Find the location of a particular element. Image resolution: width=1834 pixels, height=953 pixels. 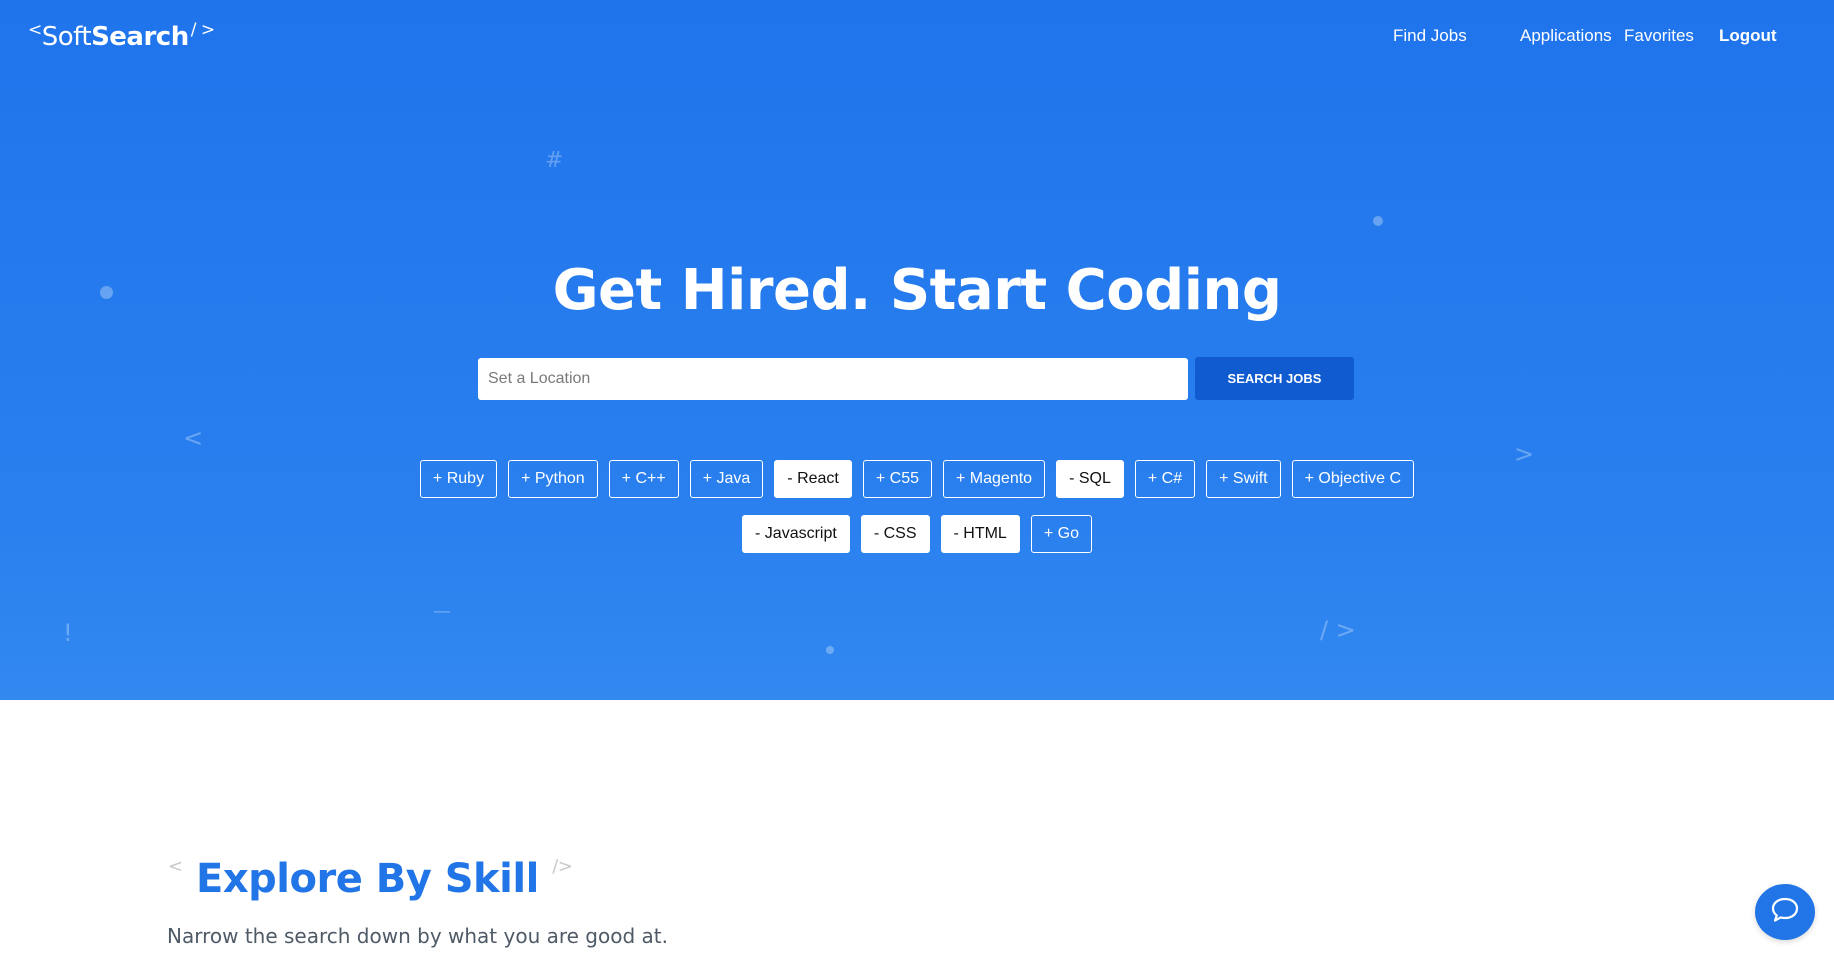

nav-logout: Logout is located at coordinates (1748, 36).